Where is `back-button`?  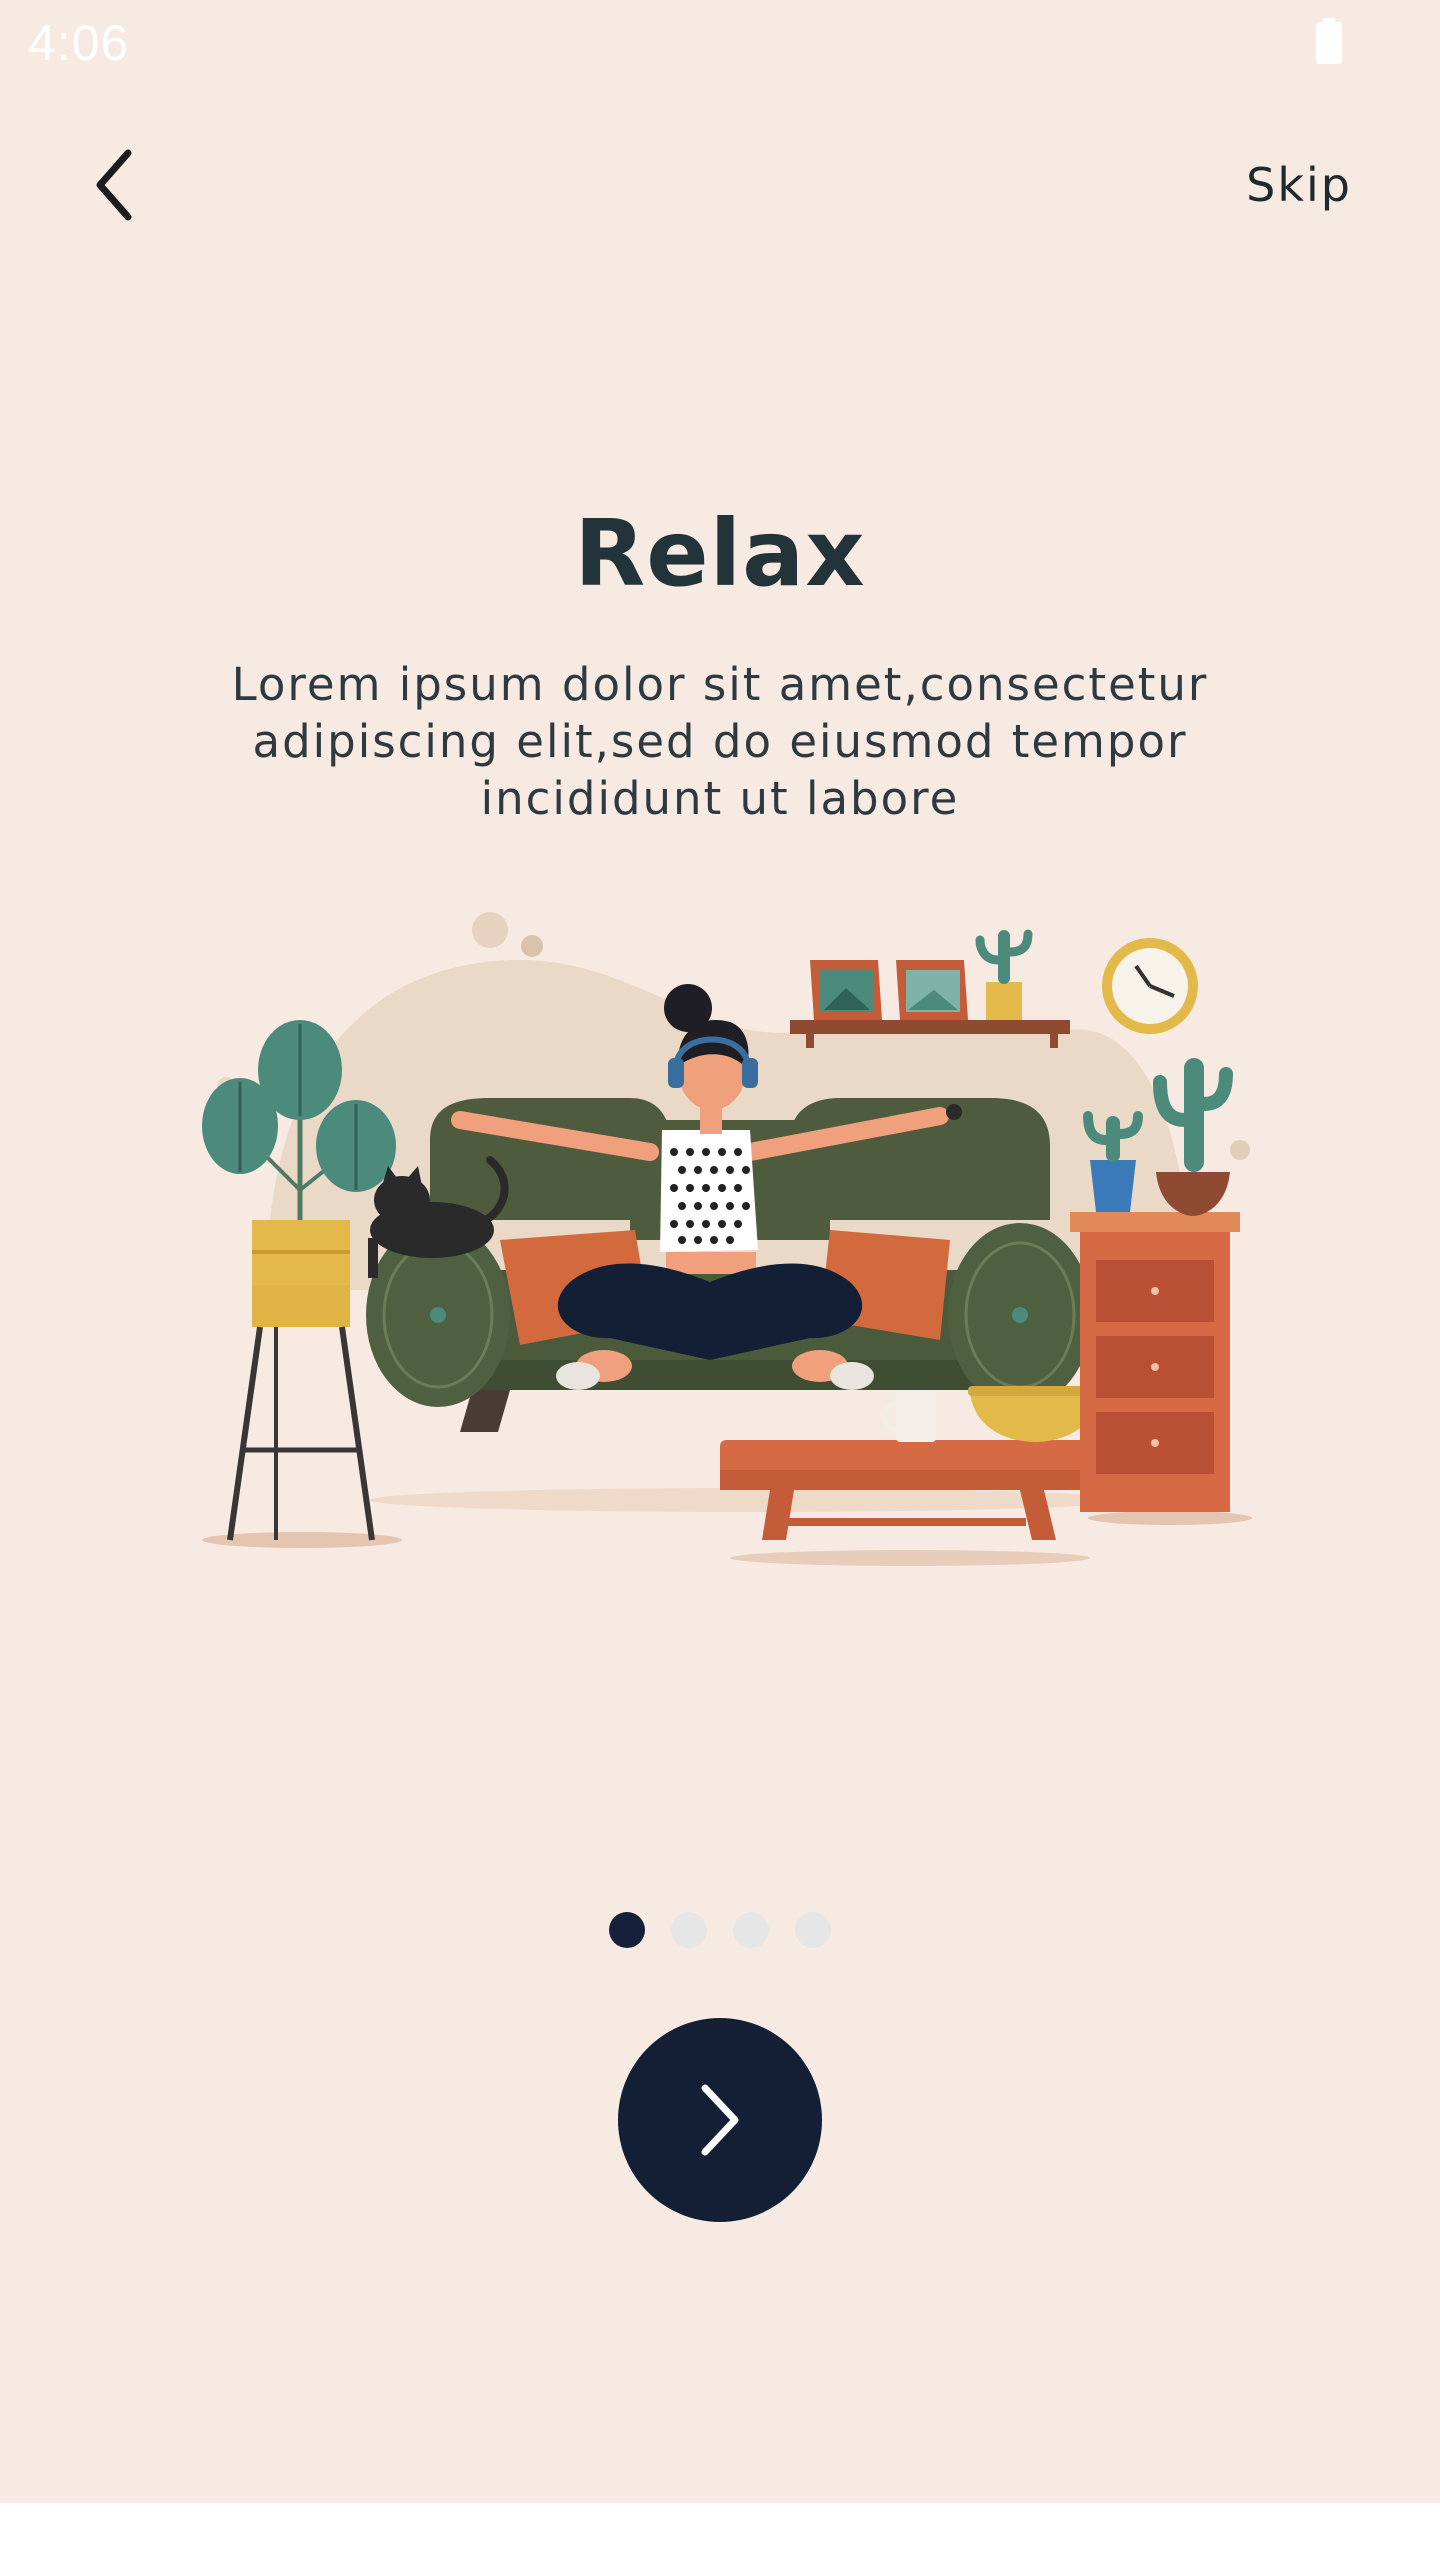
back-button is located at coordinates (115, 185).